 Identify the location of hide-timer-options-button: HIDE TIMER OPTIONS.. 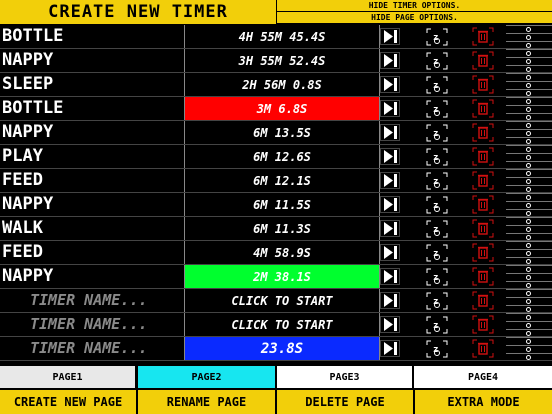
(414, 5).